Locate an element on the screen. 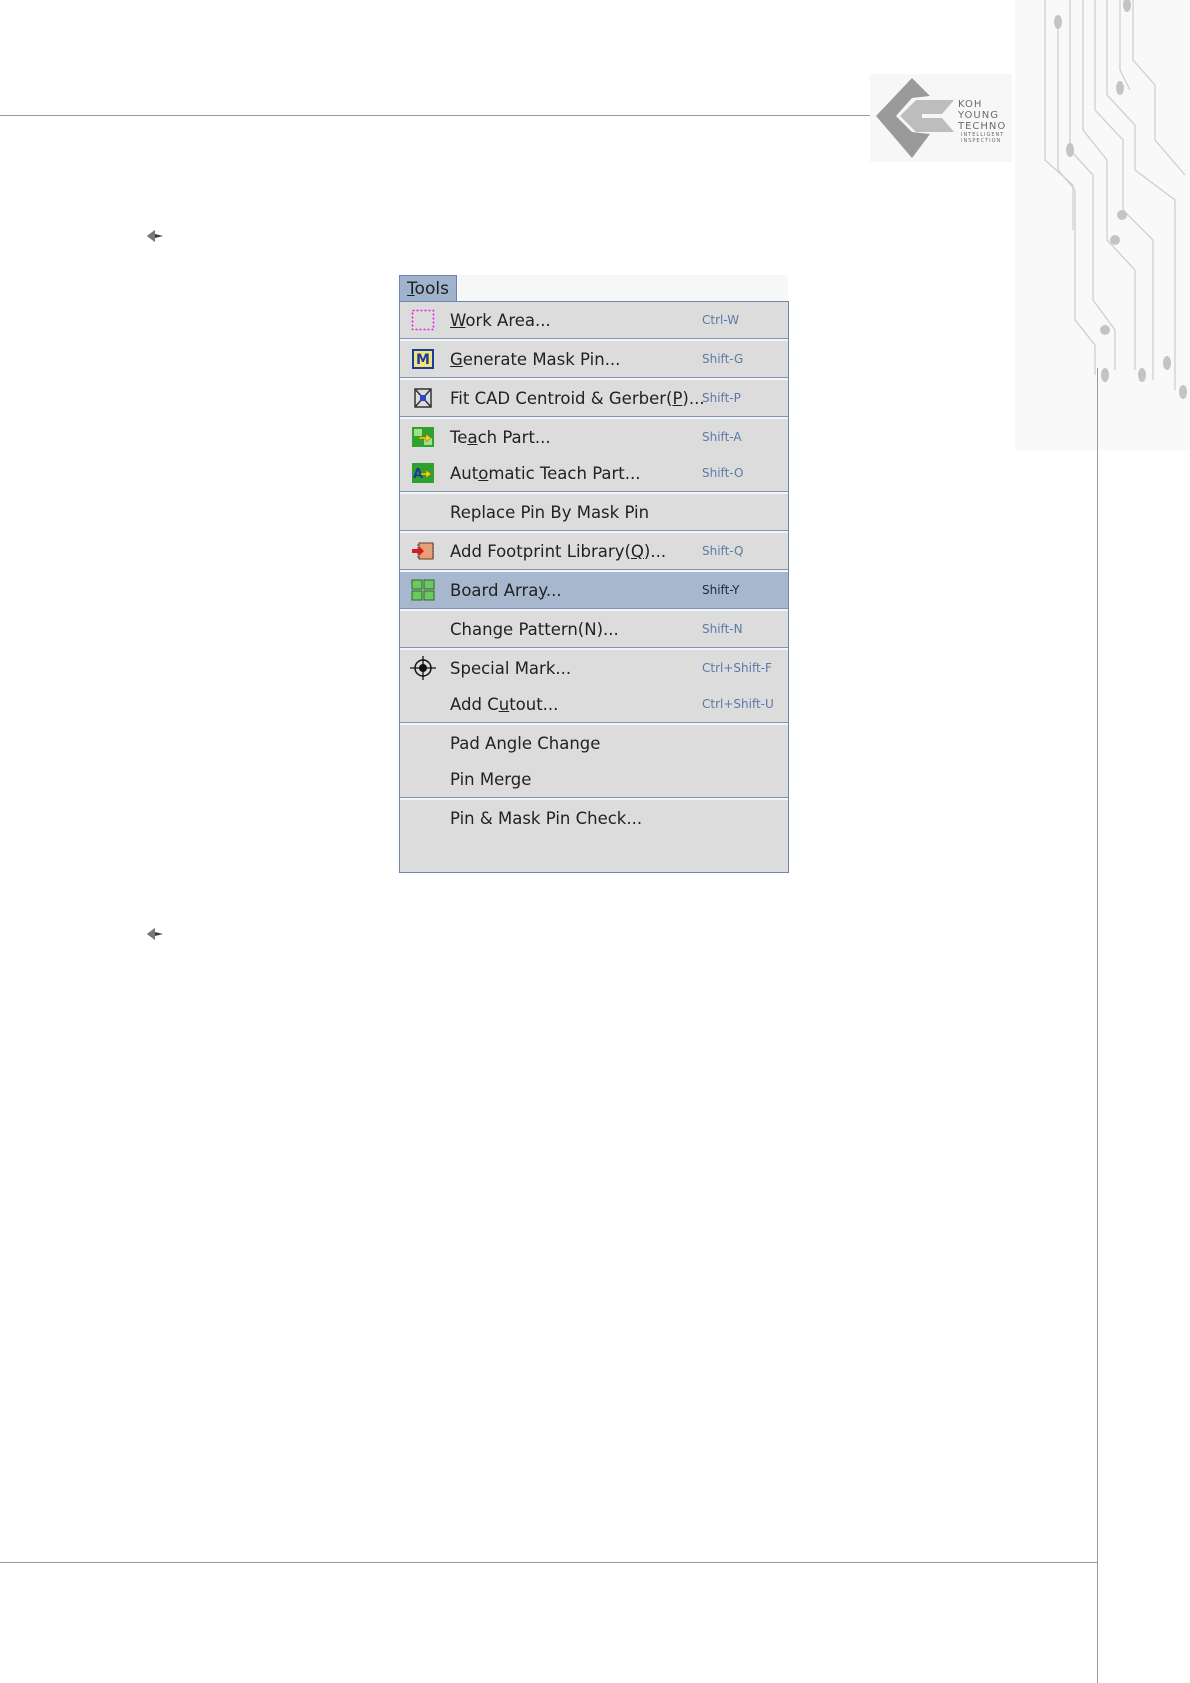 Image resolution: width=1190 pixels, height=1683 pixels. menu-item-pad-angle-change: Pad Angle Change is located at coordinates (594, 743).